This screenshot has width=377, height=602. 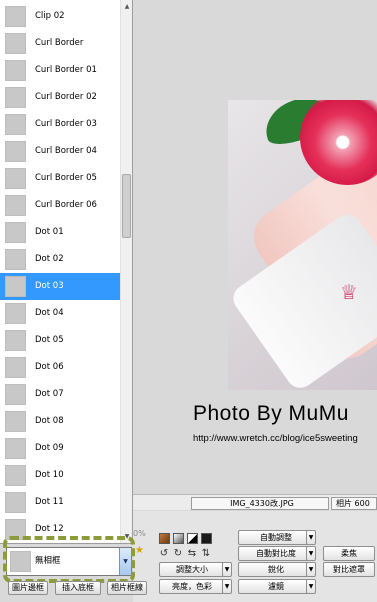 I want to click on list-item: Curl Border 03, so click(x=60, y=124).